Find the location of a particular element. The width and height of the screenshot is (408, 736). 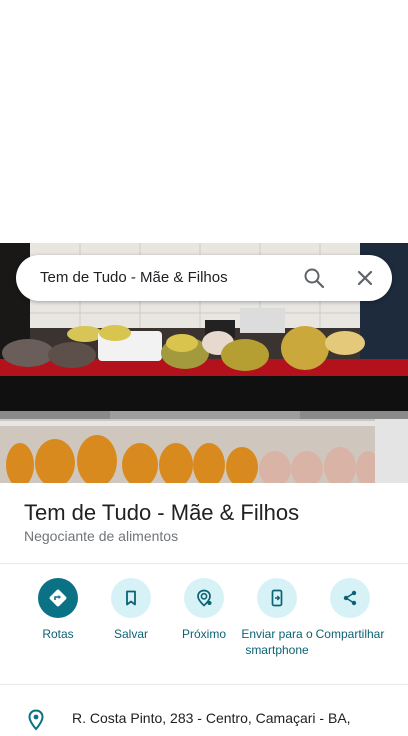

close-icon is located at coordinates (365, 278).